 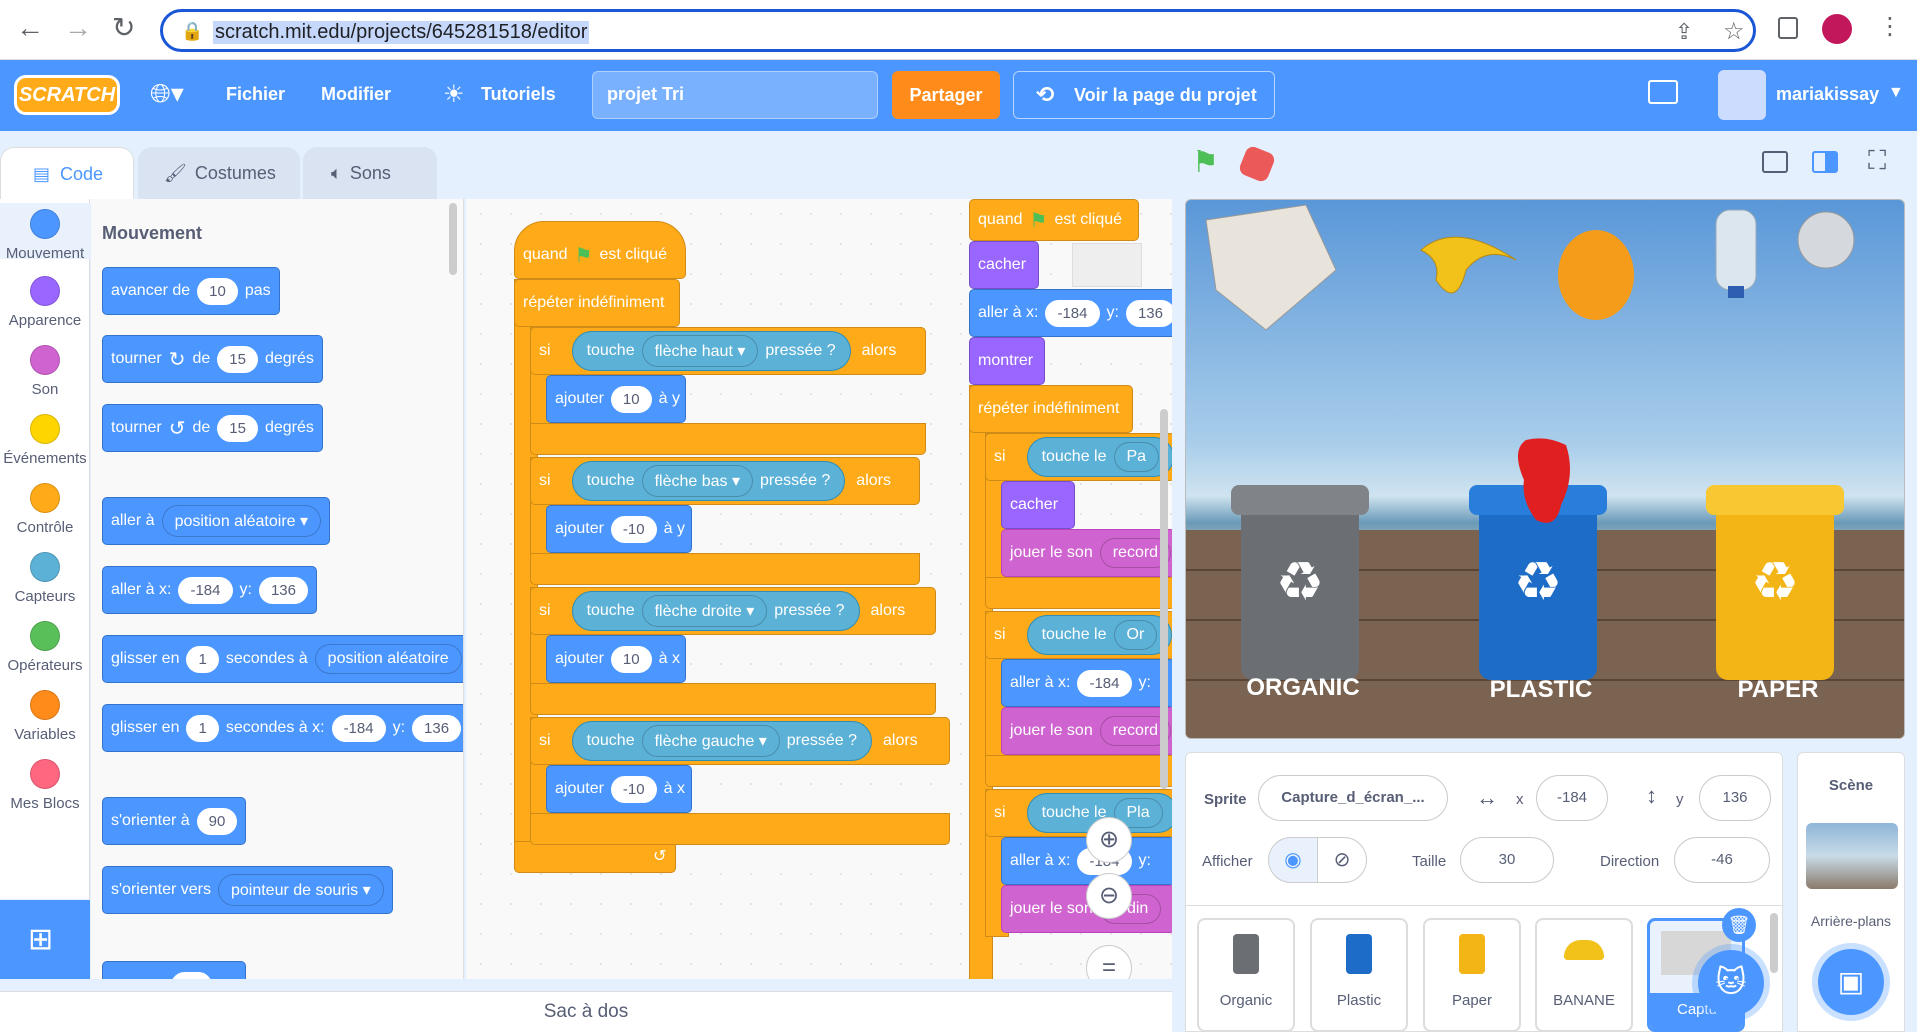 What do you see at coordinates (191, 975) in the screenshot?
I see `value-input: 10` at bounding box center [191, 975].